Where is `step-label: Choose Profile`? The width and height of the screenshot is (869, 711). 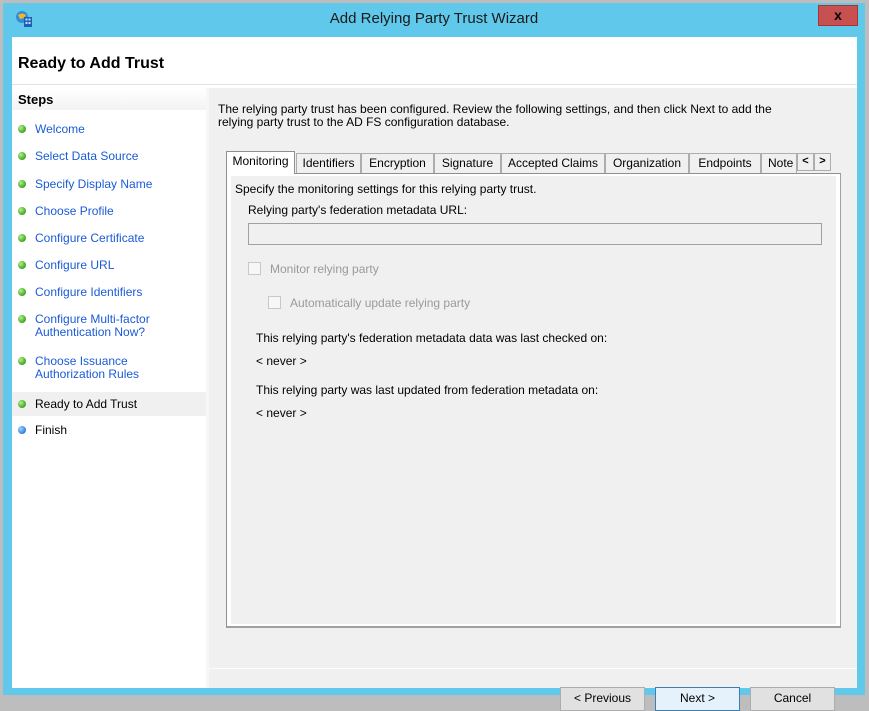
step-label: Choose Profile is located at coordinates (74, 211).